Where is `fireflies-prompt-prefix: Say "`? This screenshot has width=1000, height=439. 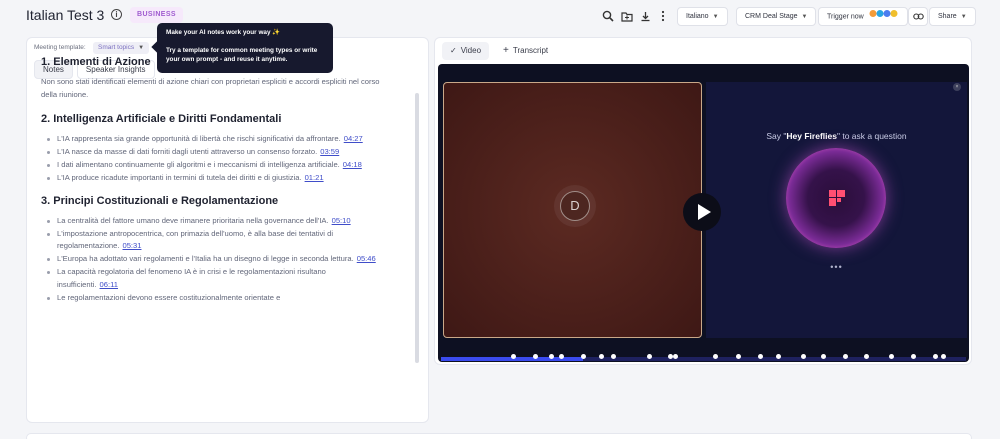
fireflies-prompt-prefix: Say " is located at coordinates (776, 136).